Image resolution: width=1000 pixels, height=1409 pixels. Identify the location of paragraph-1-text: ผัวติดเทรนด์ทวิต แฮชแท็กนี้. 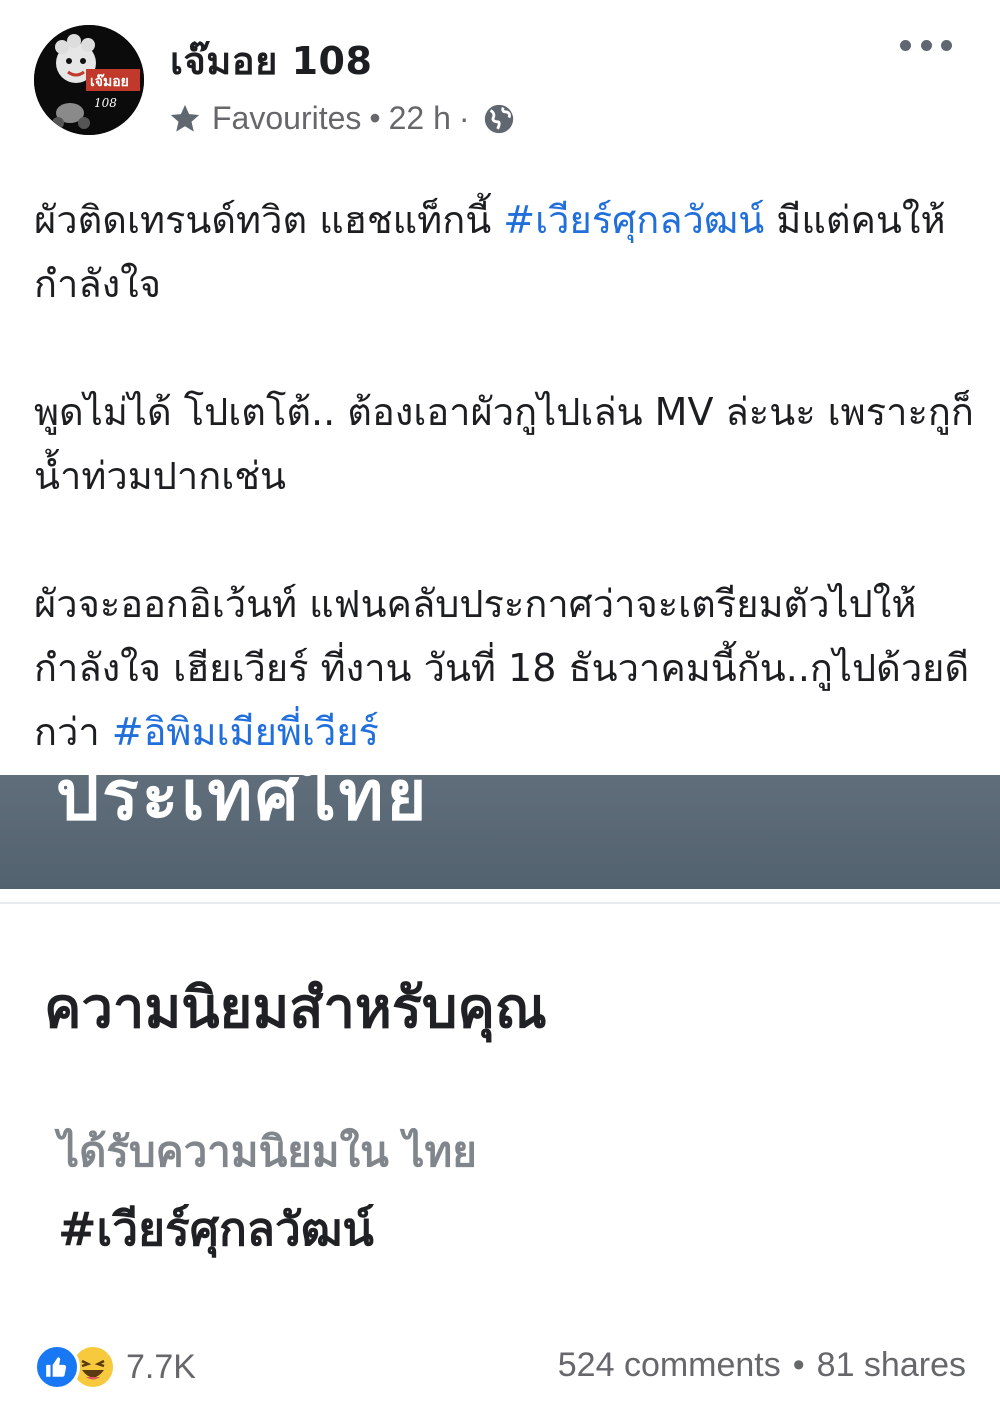
(269, 220).